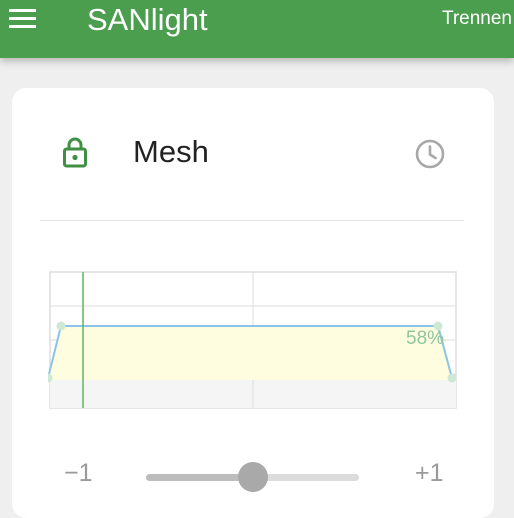 The image size is (514, 518). What do you see at coordinates (199, 477) in the screenshot?
I see `slider-fill` at bounding box center [199, 477].